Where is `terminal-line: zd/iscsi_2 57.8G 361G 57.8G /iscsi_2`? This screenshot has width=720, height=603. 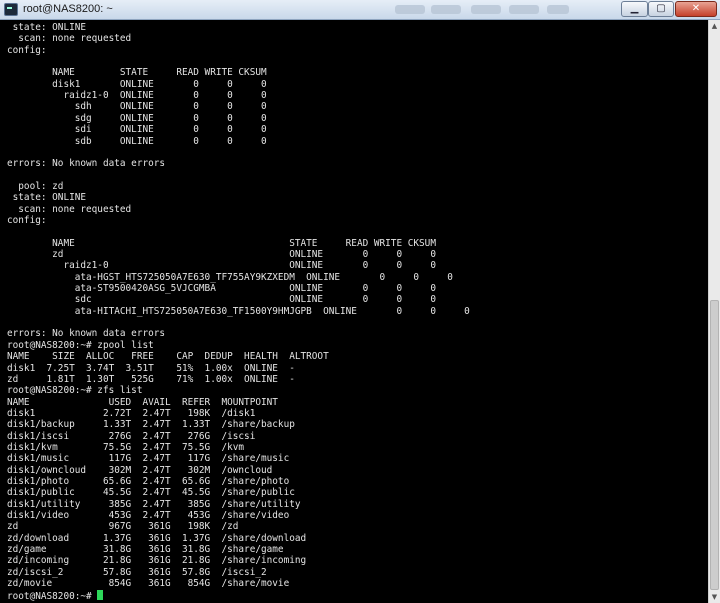
terminal-line: zd/iscsi_2 57.8G 361G 57.8G /iscsi_2 is located at coordinates (137, 572).